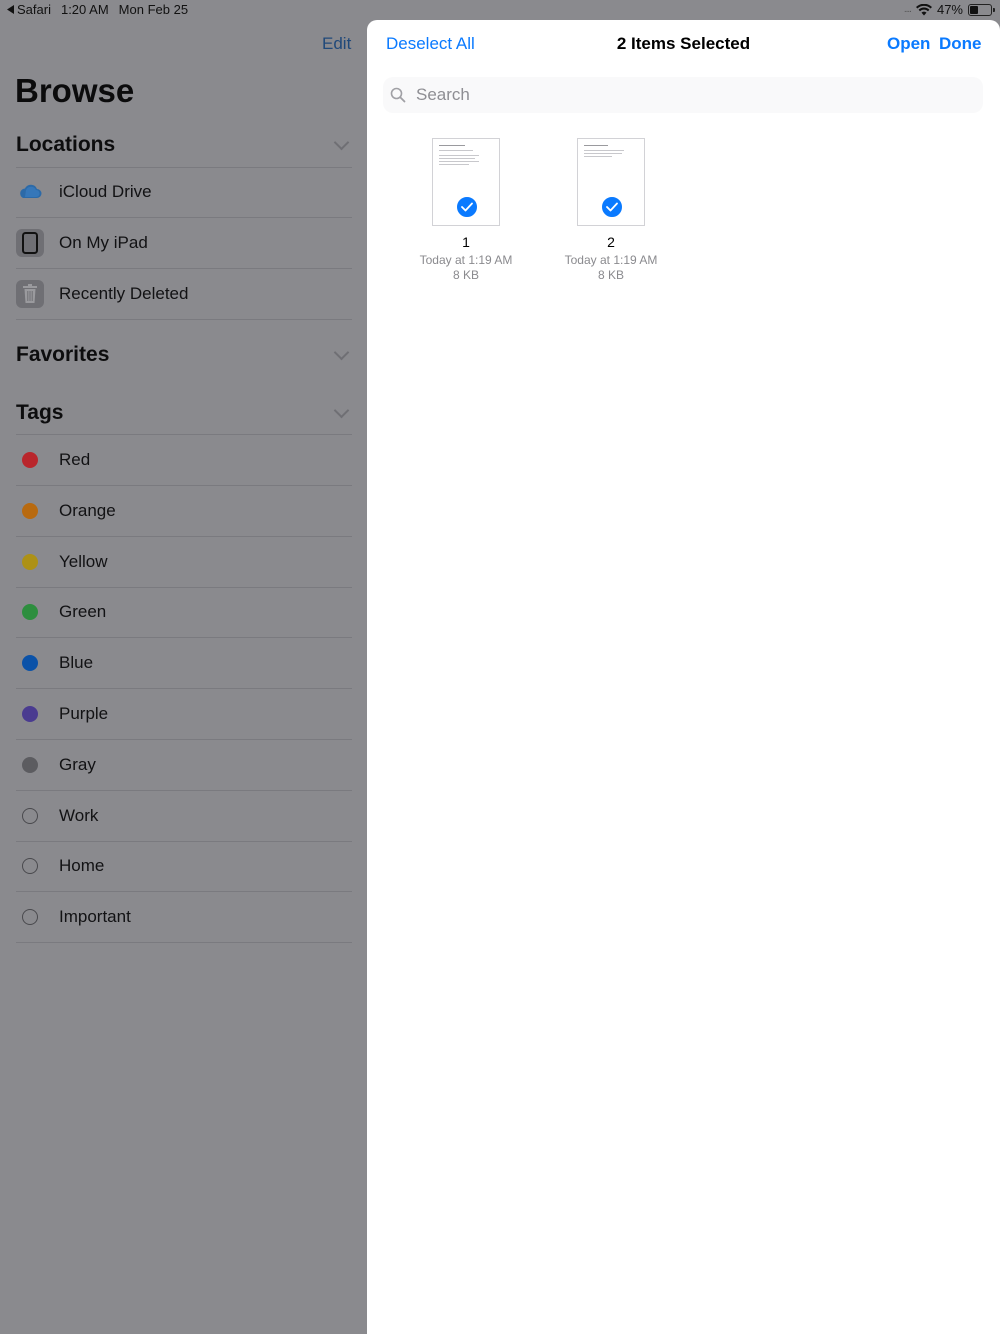 The height and width of the screenshot is (1334, 1000). Describe the element at coordinates (184, 511) in the screenshot. I see `sidebar-item-tag-orange: Orange` at that location.